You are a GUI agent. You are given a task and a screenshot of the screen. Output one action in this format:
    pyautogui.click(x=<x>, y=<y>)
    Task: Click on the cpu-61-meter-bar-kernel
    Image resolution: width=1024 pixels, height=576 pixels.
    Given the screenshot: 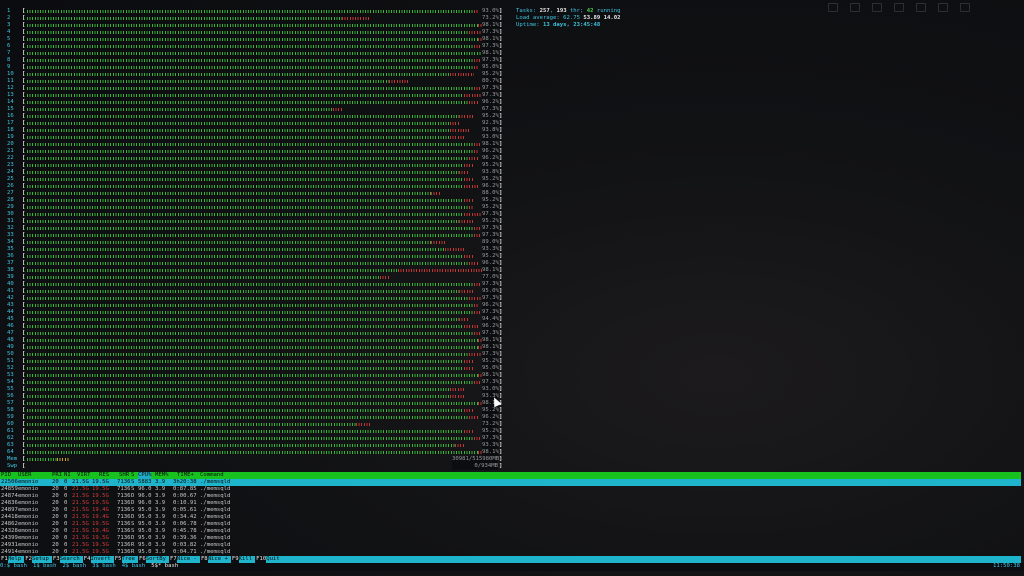 What is the action you would take?
    pyautogui.click(x=468, y=431)
    